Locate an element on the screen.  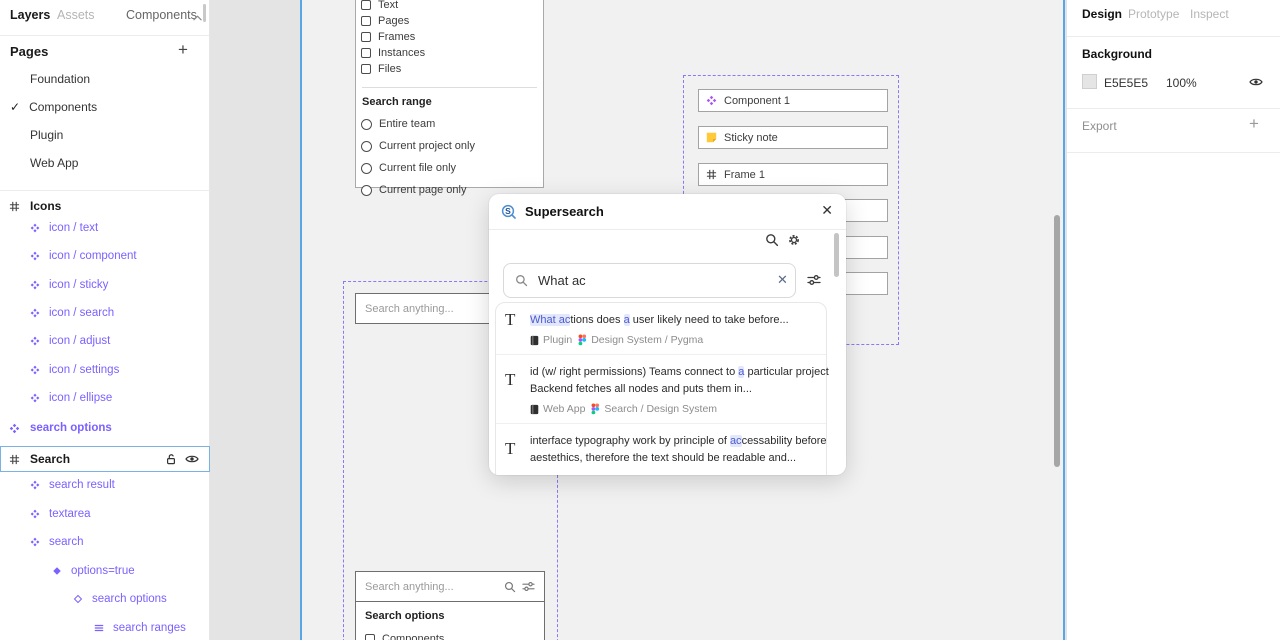
modal-scrollbar is located at coordinates (836, 255).